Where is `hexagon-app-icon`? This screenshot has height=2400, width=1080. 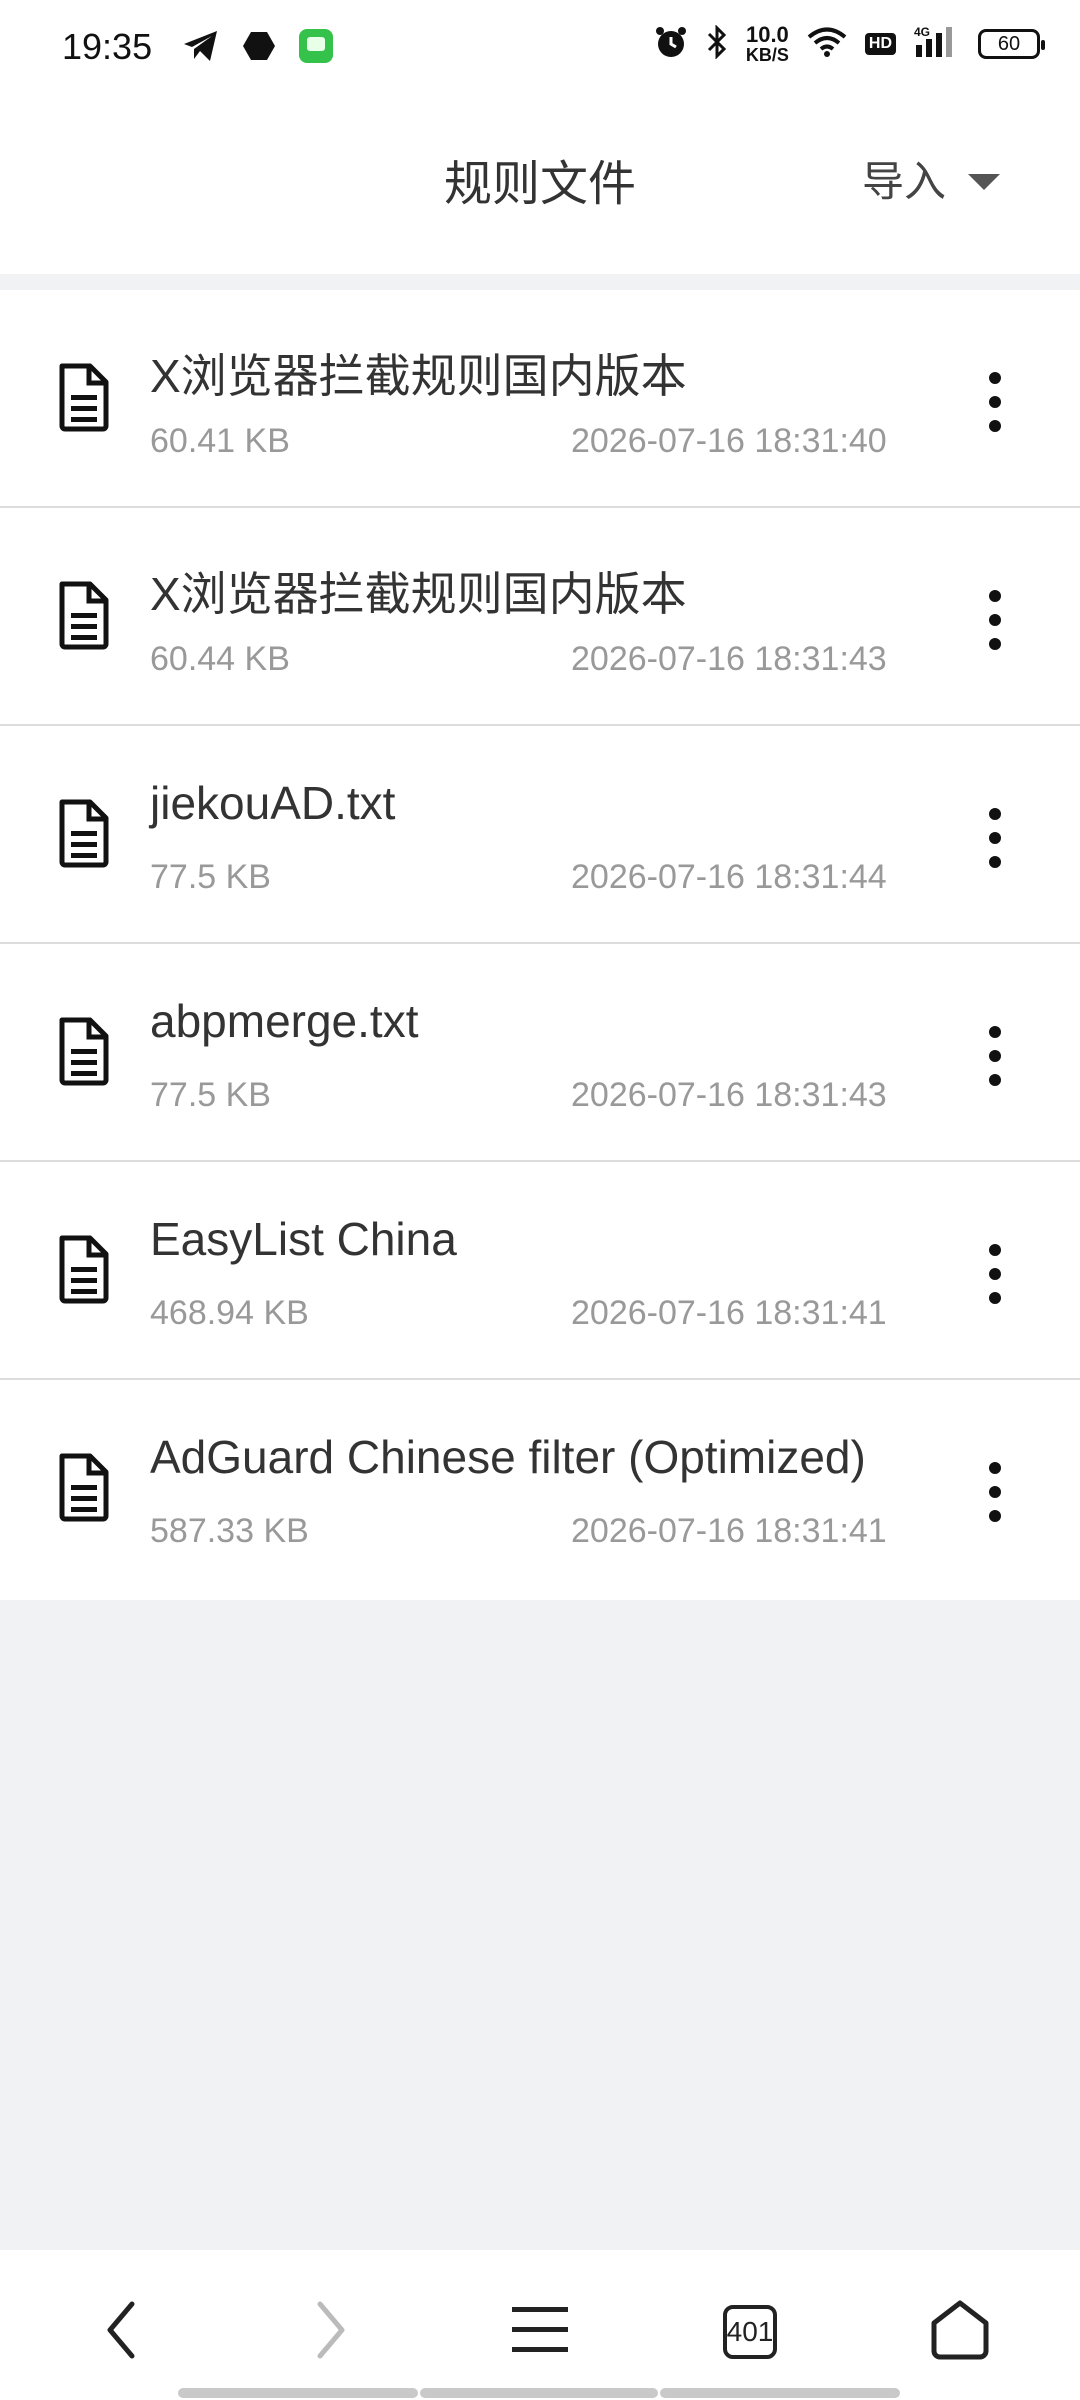
hexagon-app-icon is located at coordinates (259, 48).